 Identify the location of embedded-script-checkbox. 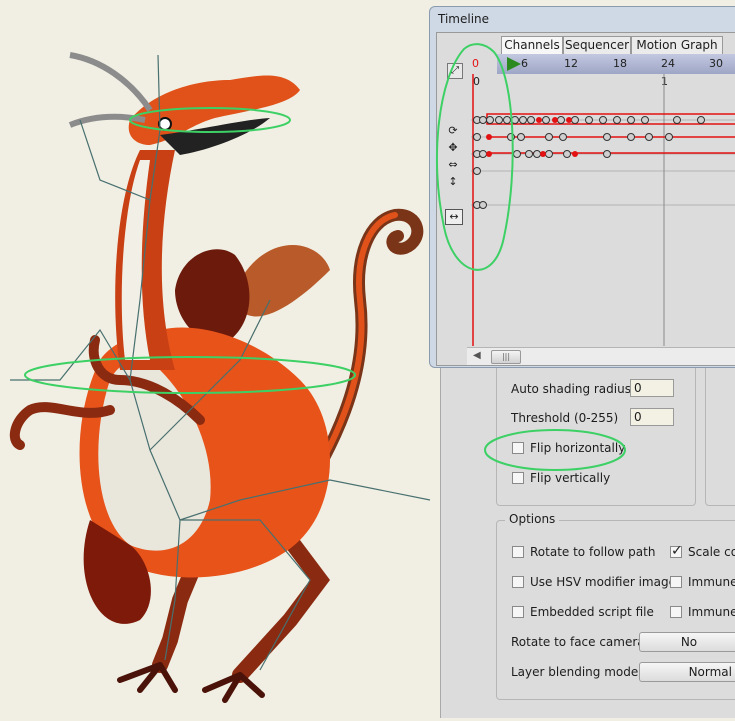
(518, 612).